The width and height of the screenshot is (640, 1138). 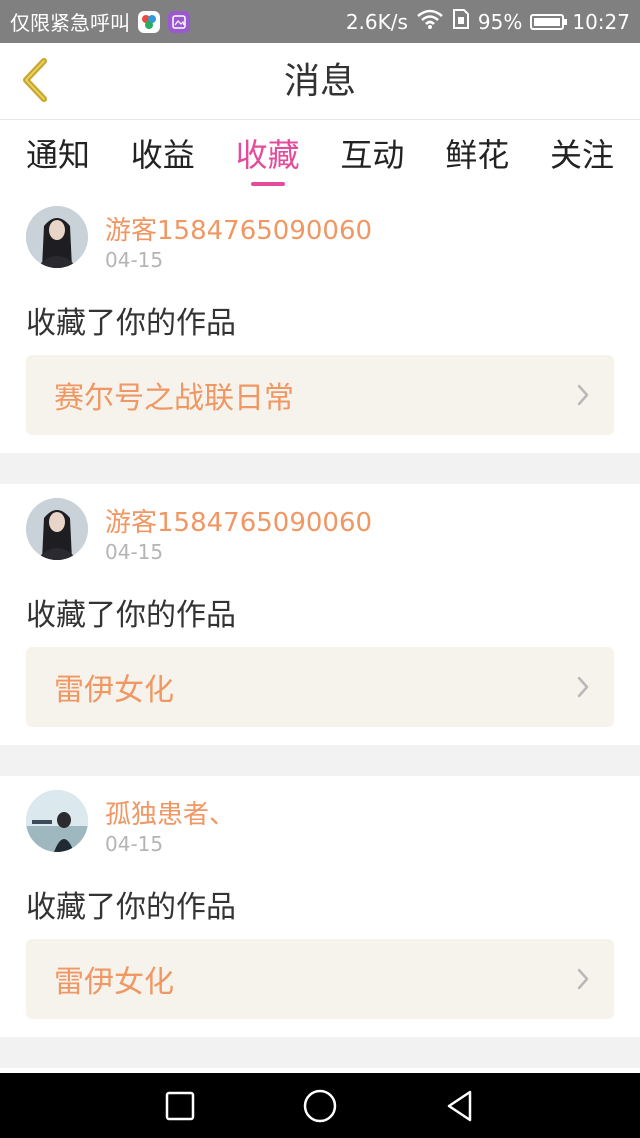 I want to click on app-badge-icon, so click(x=149, y=21).